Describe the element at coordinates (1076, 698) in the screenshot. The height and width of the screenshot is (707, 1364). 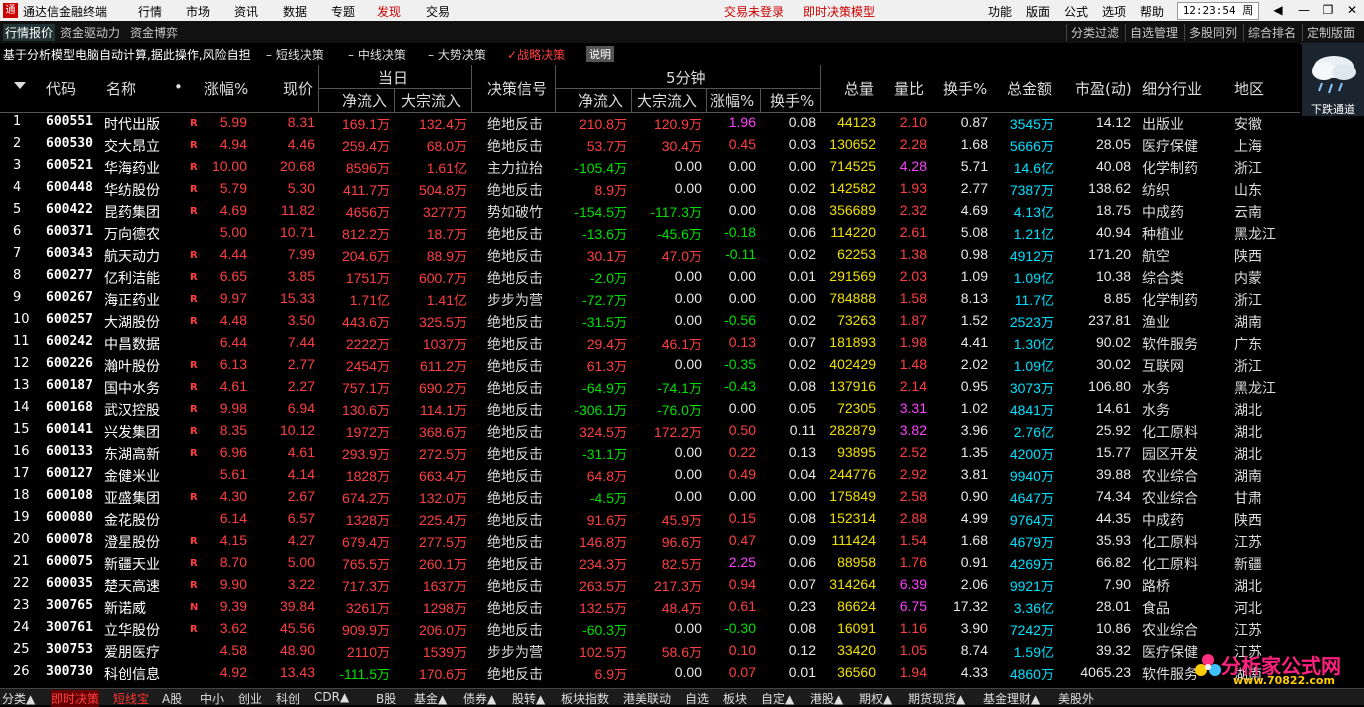
I see `bottom-tab: 美股外` at that location.